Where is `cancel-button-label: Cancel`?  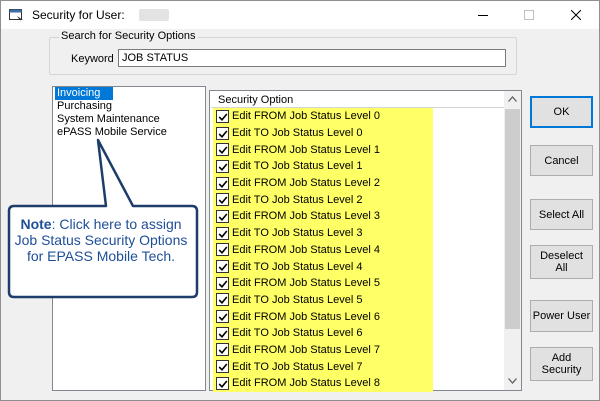 cancel-button-label: Cancel is located at coordinates (561, 160).